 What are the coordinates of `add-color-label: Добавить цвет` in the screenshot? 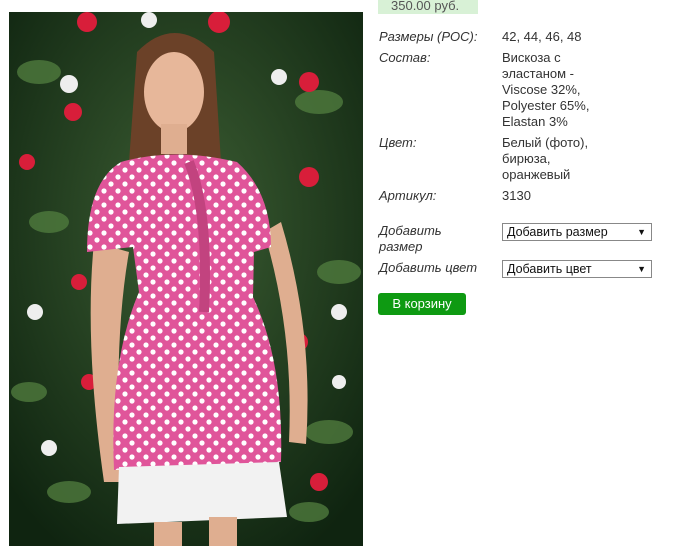 It's located at (428, 267).